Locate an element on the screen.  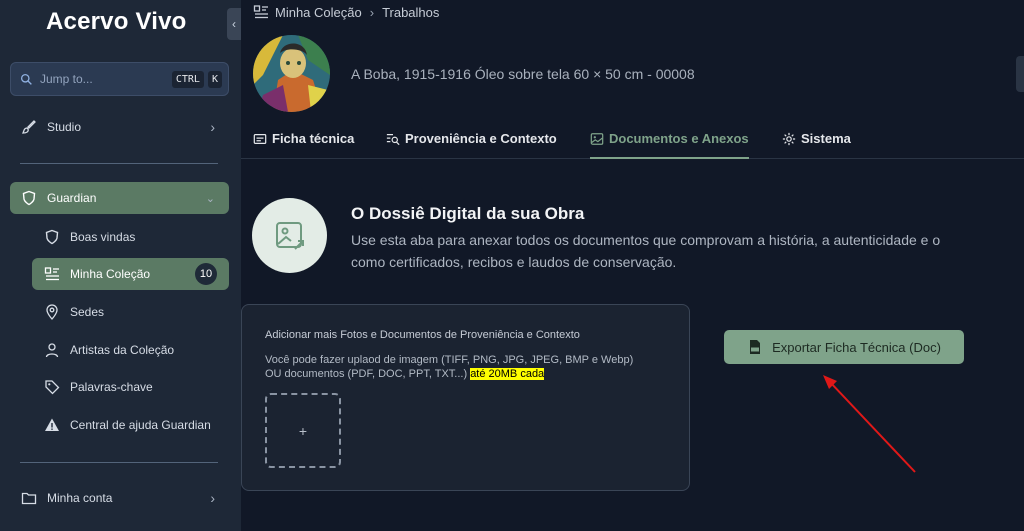
dossier-title: O Dossiê Digital da sua Obra is located at coordinates (468, 213).